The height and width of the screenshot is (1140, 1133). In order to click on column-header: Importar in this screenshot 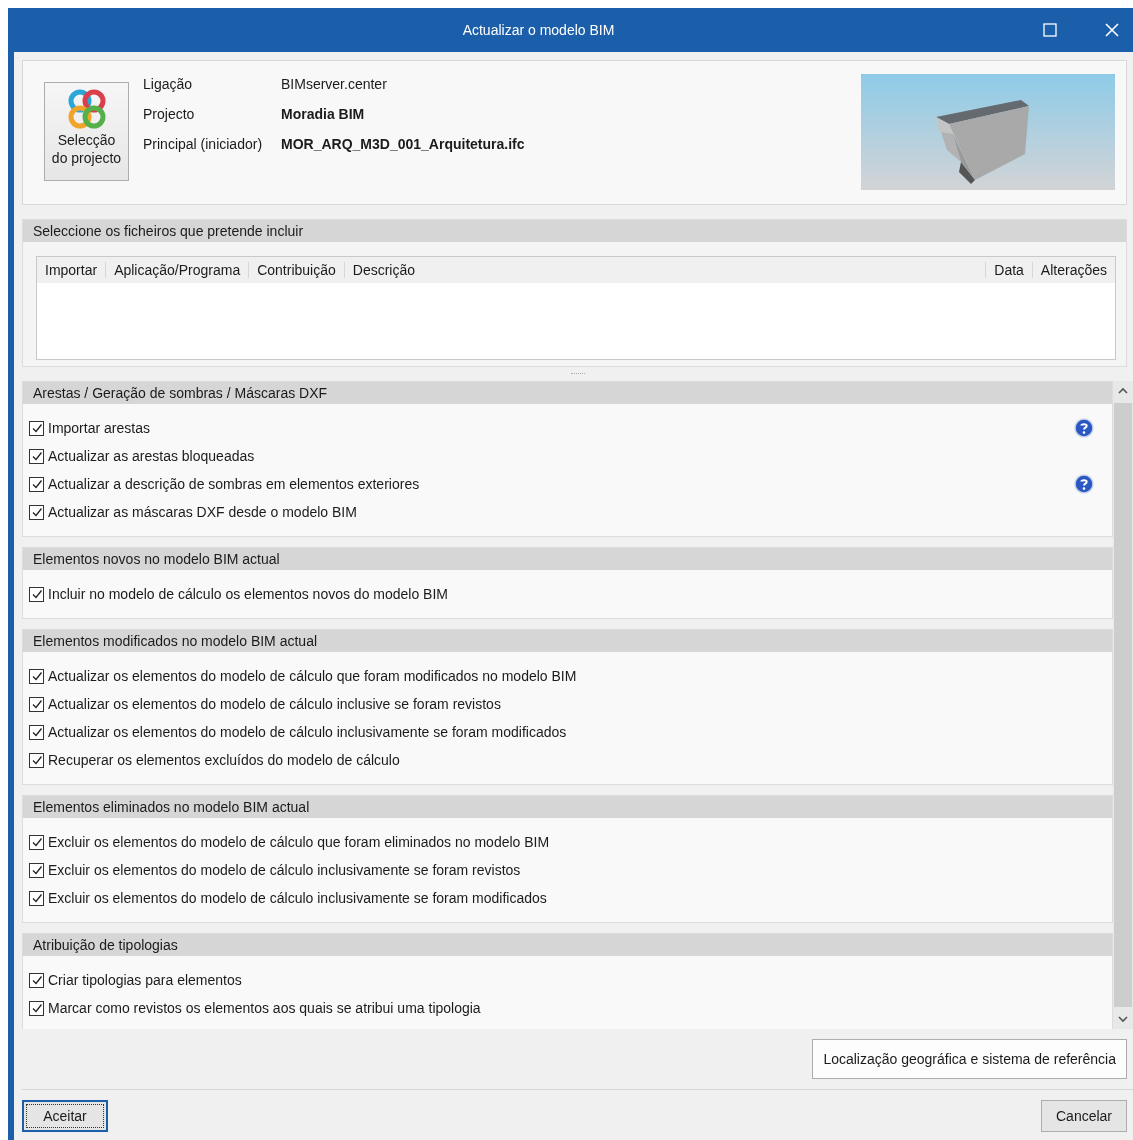, I will do `click(72, 270)`.